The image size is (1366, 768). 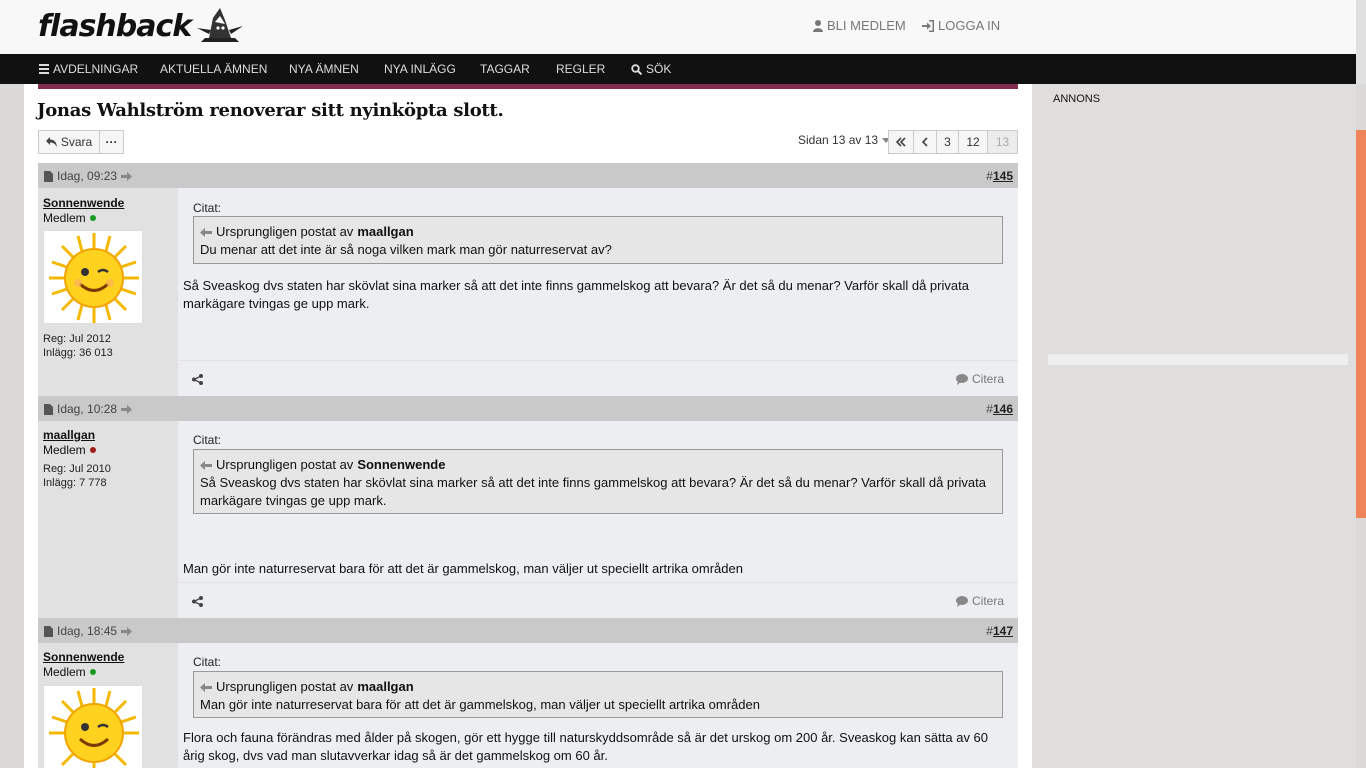 I want to click on post-date: Idag, 10:28, so click(x=88, y=409).